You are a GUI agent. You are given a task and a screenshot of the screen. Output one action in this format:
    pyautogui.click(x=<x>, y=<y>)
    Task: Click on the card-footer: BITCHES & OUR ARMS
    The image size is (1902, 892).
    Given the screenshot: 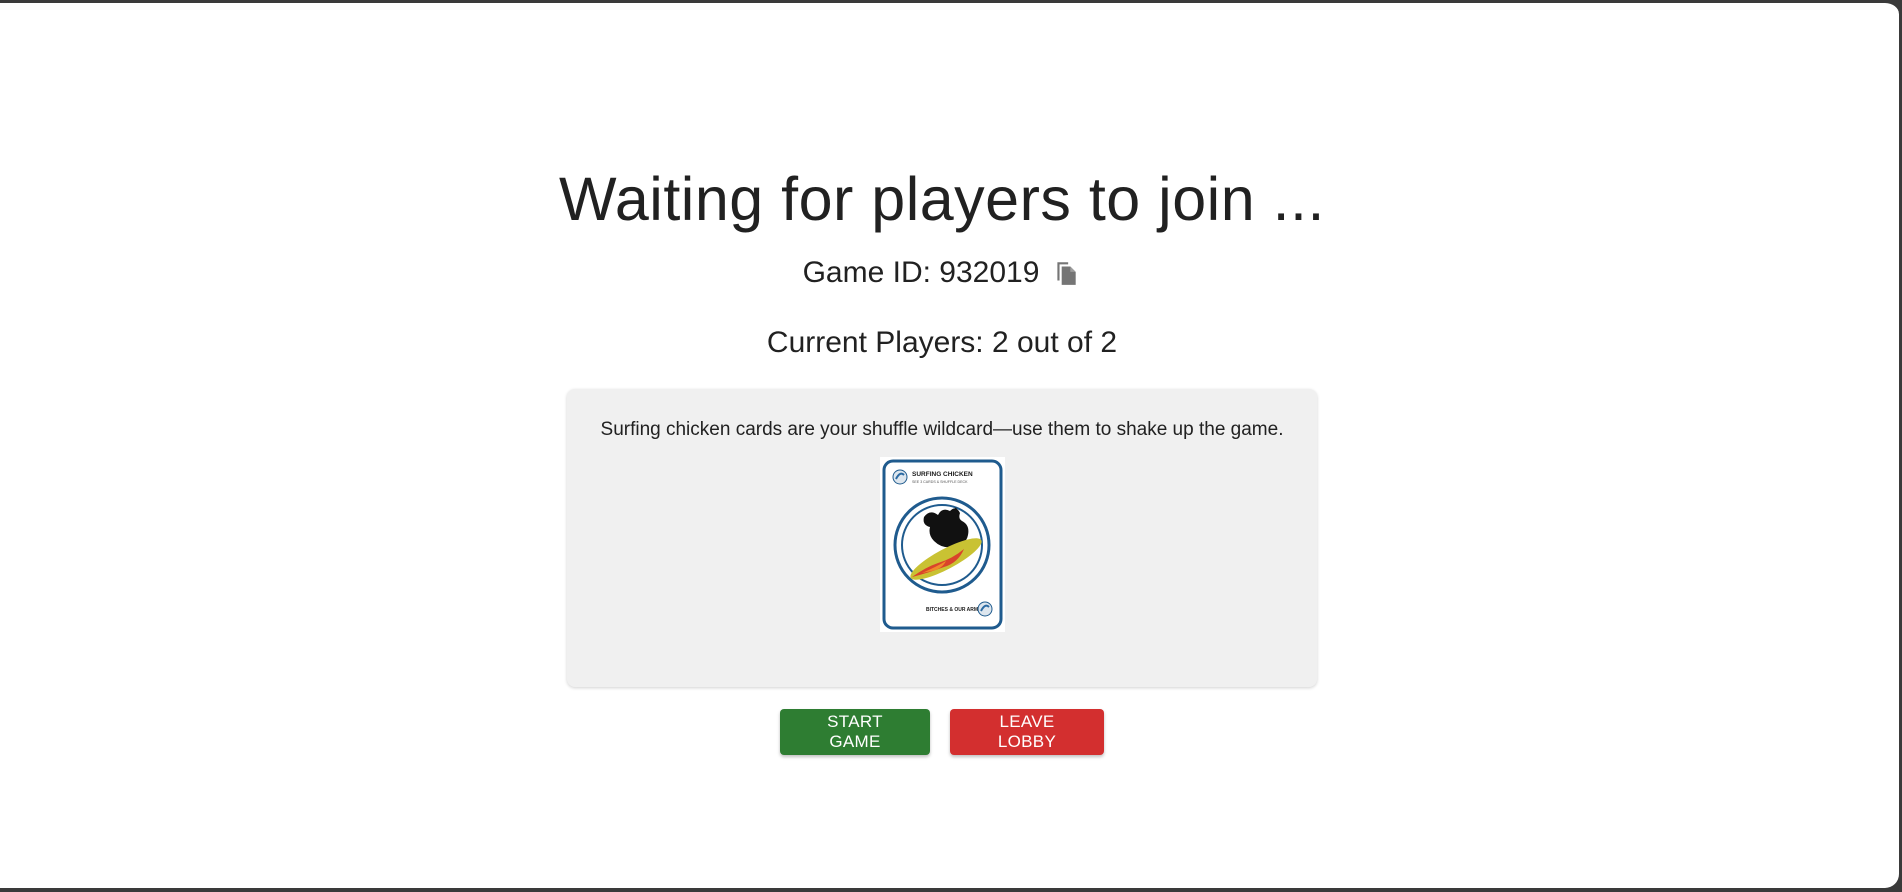 What is the action you would take?
    pyautogui.click(x=954, y=610)
    